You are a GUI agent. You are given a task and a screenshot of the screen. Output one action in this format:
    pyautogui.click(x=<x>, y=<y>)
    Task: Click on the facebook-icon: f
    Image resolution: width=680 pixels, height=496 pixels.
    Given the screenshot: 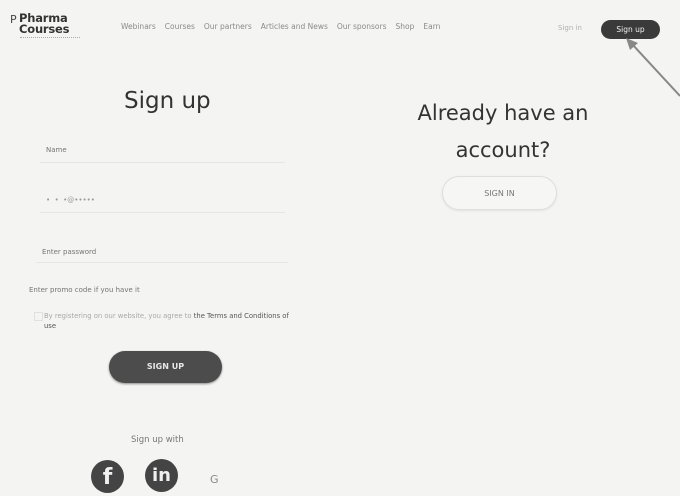 What is the action you would take?
    pyautogui.click(x=107, y=476)
    